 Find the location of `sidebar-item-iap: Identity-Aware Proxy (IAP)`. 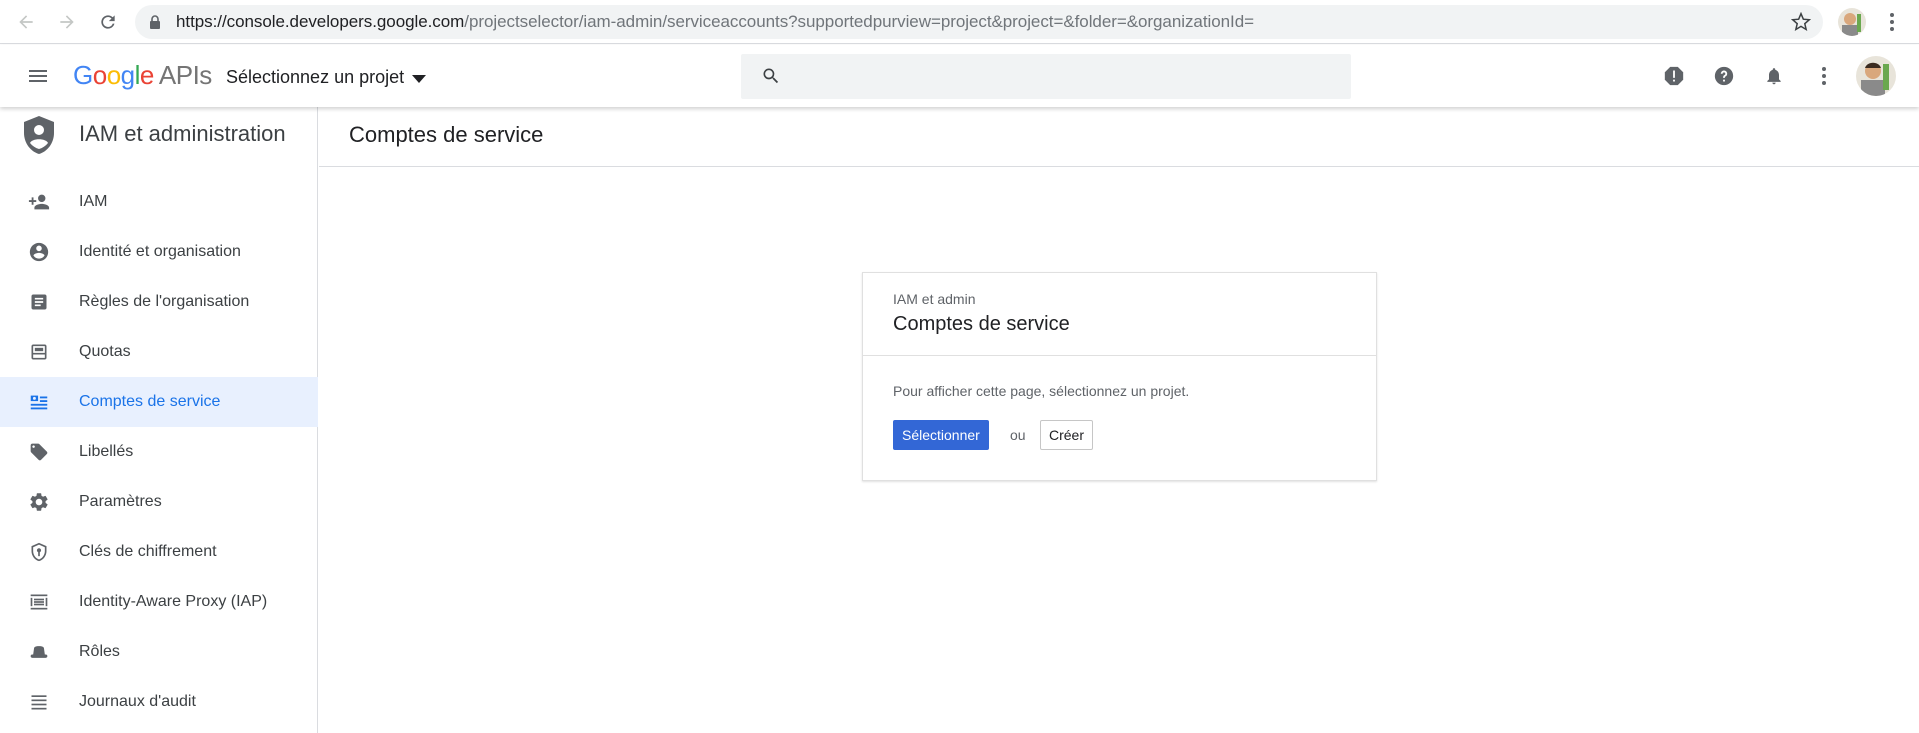

sidebar-item-iap: Identity-Aware Proxy (IAP) is located at coordinates (159, 602).